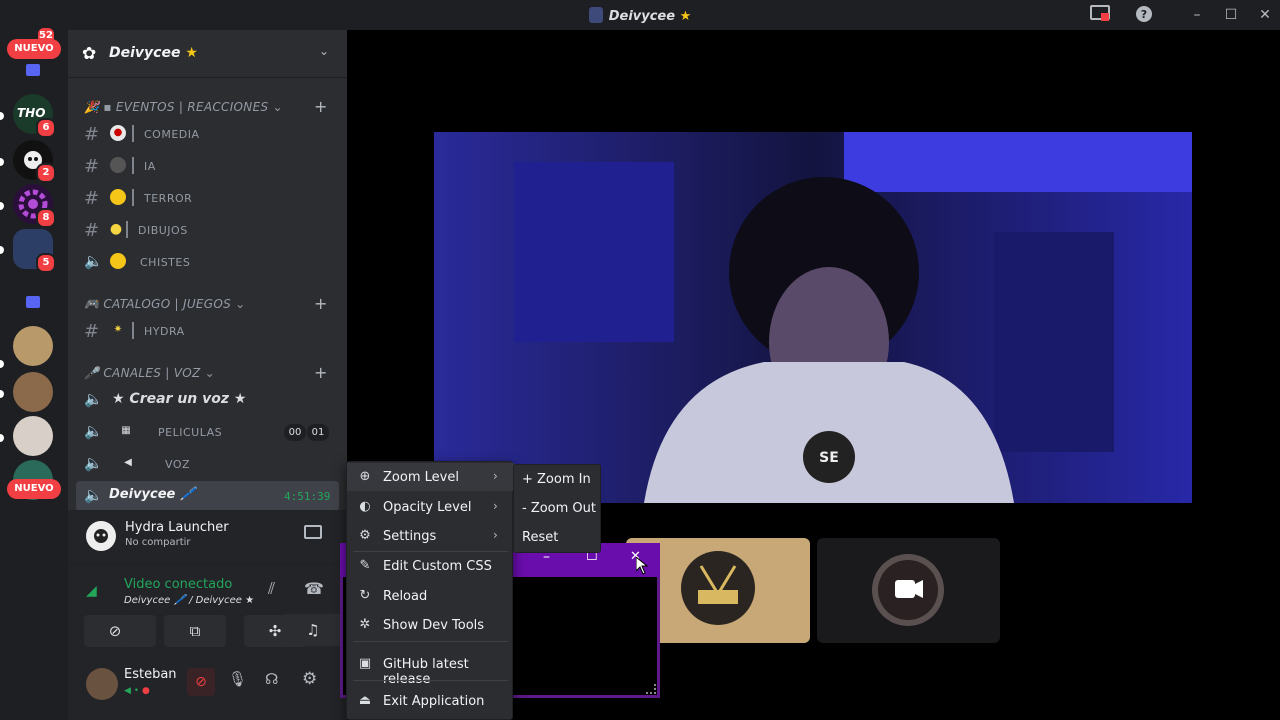 Image resolution: width=1280 pixels, height=720 pixels. What do you see at coordinates (1100, 15) in the screenshot?
I see `screen-share-icon` at bounding box center [1100, 15].